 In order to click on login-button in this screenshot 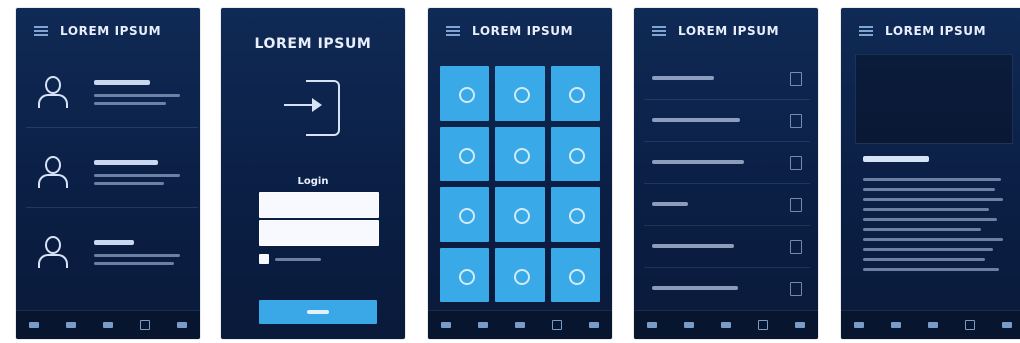, I will do `click(318, 312)`.